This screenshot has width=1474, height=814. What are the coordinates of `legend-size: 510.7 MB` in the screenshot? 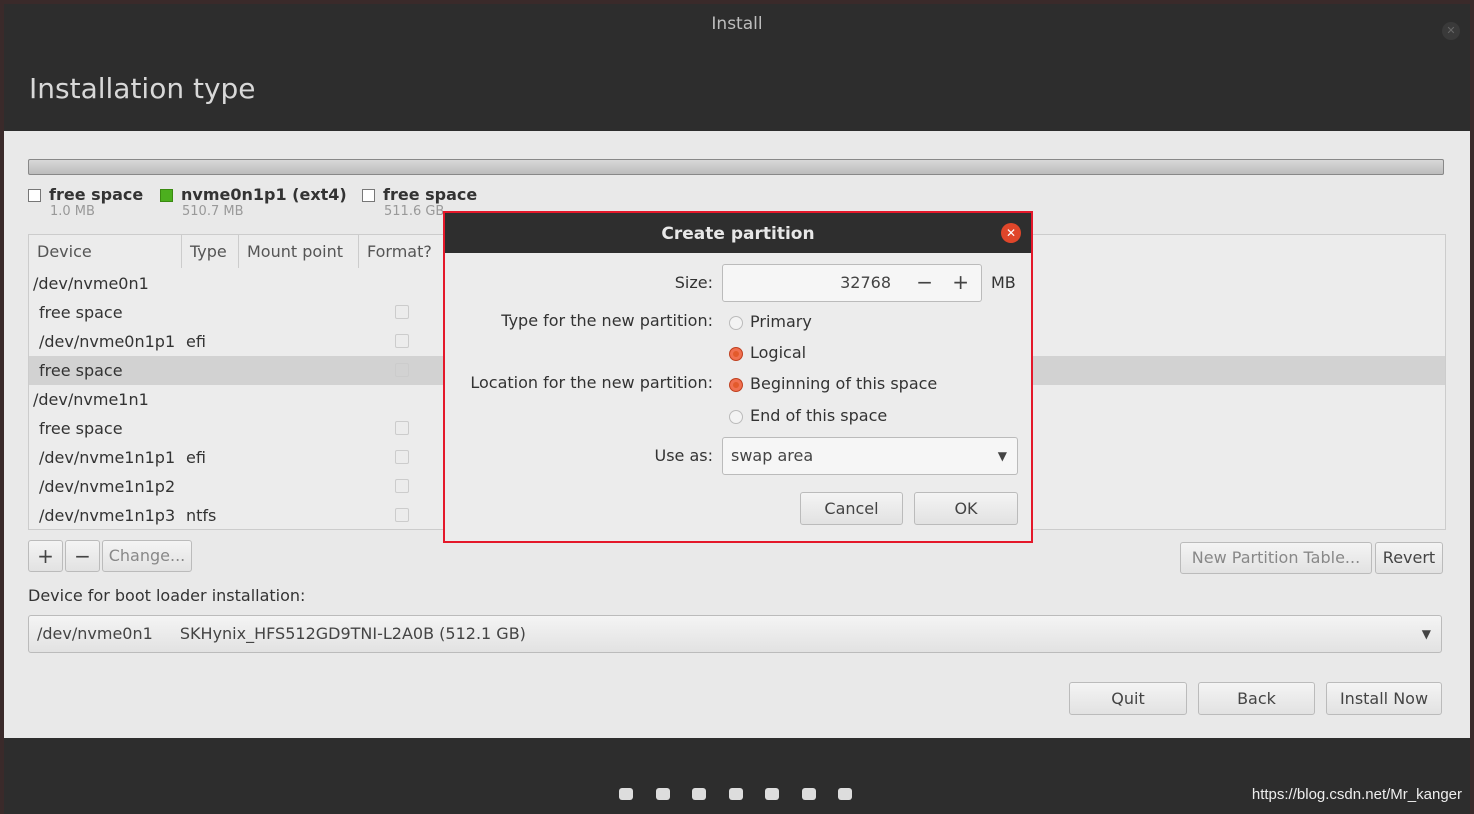 It's located at (213, 211).